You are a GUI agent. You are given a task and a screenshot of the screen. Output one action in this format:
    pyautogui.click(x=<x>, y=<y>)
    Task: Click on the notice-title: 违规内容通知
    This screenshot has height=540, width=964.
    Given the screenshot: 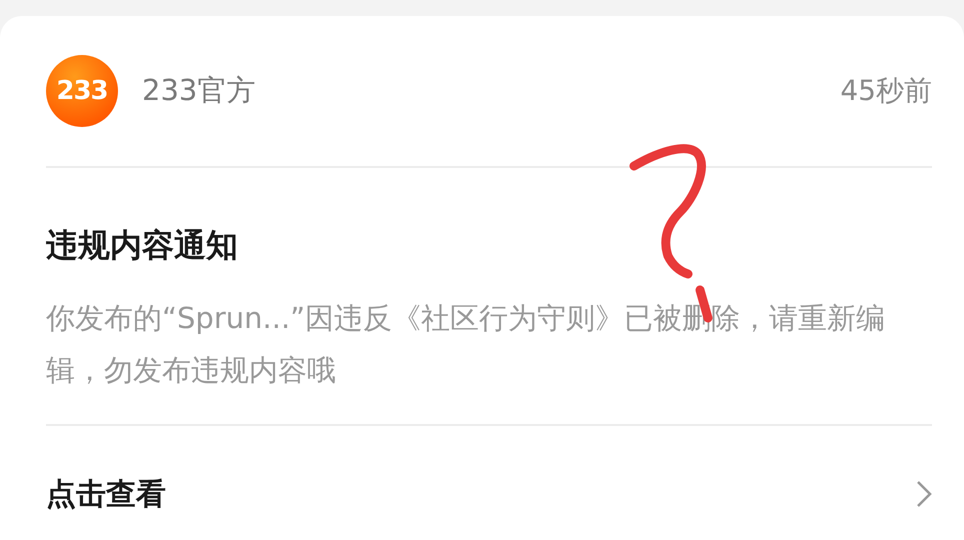 What is the action you would take?
    pyautogui.click(x=142, y=245)
    